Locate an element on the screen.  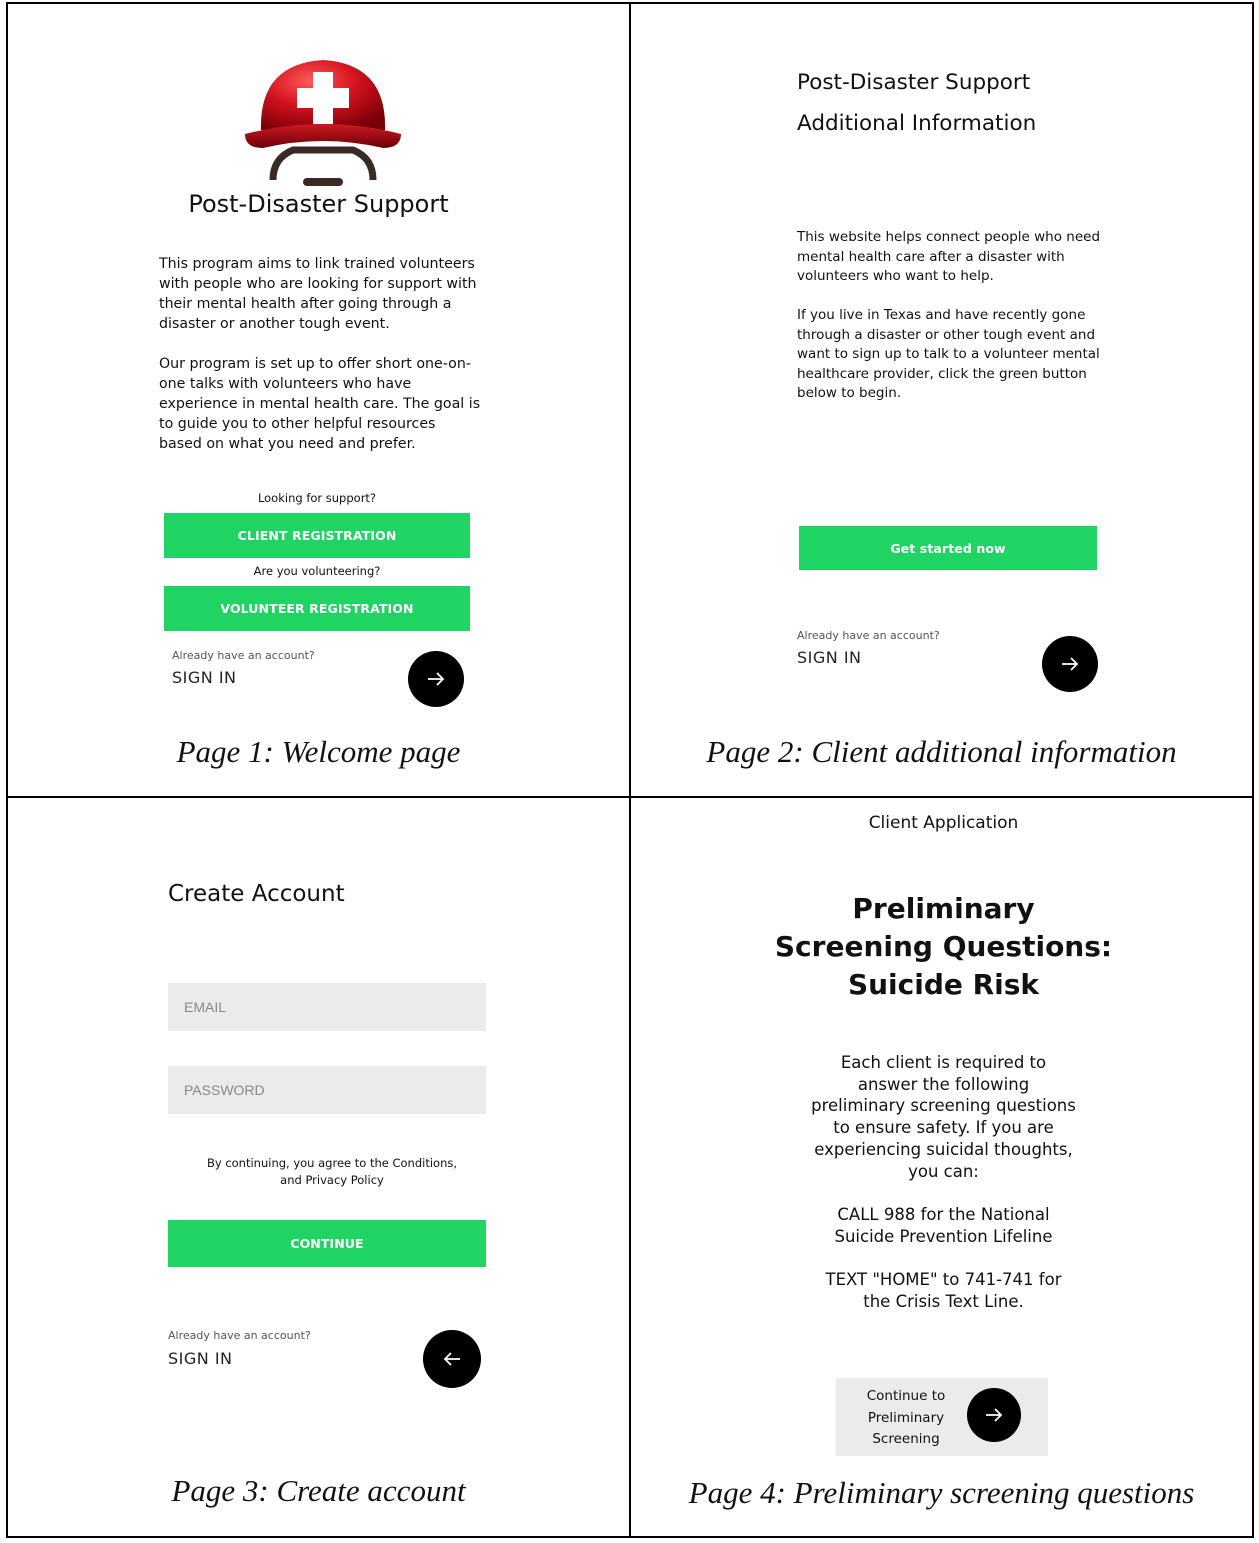
volunteer-registration-button: VOLUNTEER REGISTRATION is located at coordinates (317, 608).